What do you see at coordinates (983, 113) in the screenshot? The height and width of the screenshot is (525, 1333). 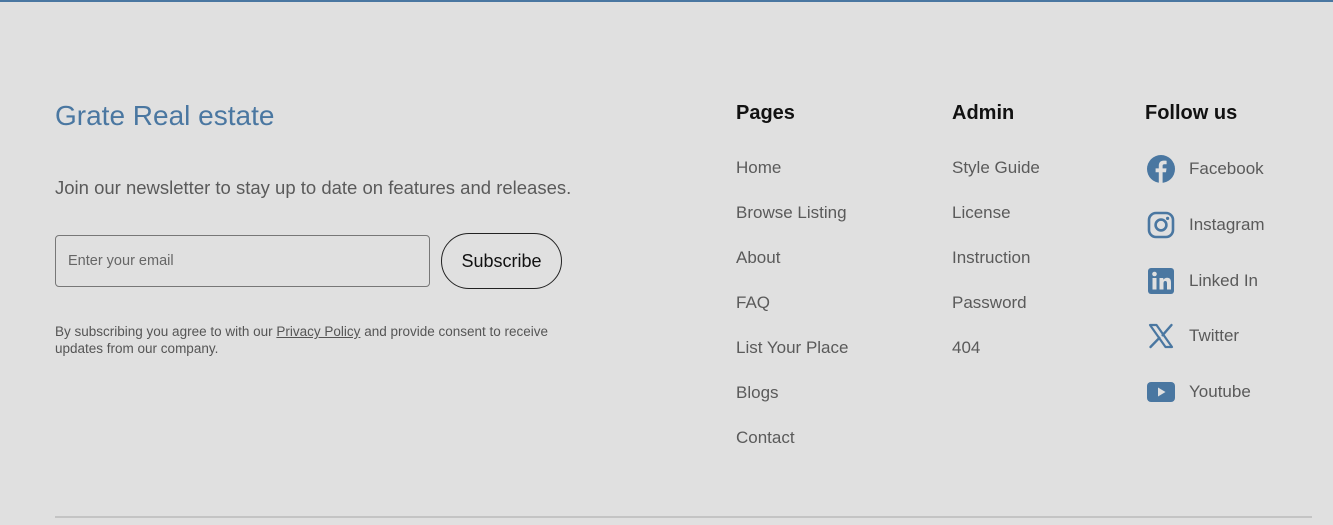 I see `admin-heading: Admin` at bounding box center [983, 113].